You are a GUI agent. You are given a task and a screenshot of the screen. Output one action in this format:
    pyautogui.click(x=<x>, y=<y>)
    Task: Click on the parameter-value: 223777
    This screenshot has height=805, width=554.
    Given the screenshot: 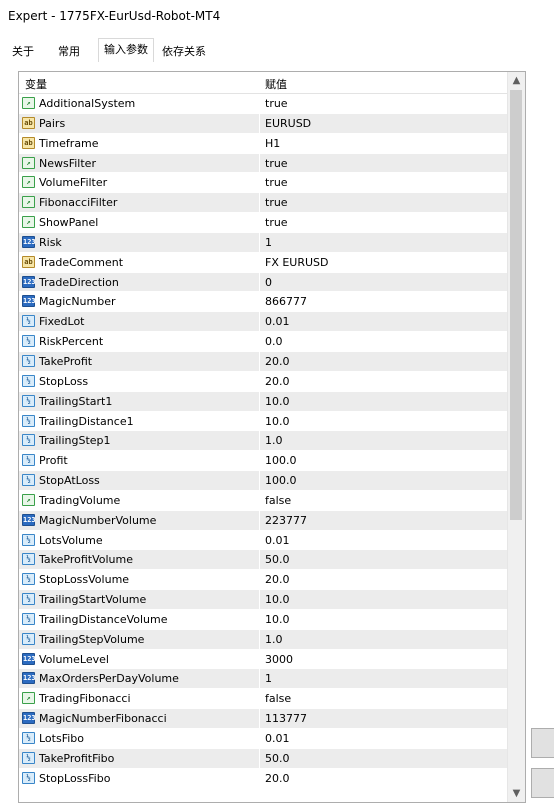 What is the action you would take?
    pyautogui.click(x=286, y=520)
    